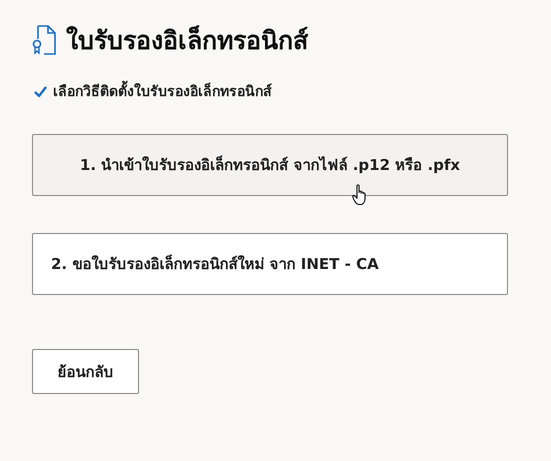  What do you see at coordinates (360, 195) in the screenshot?
I see `hand-cursor-icon` at bounding box center [360, 195].